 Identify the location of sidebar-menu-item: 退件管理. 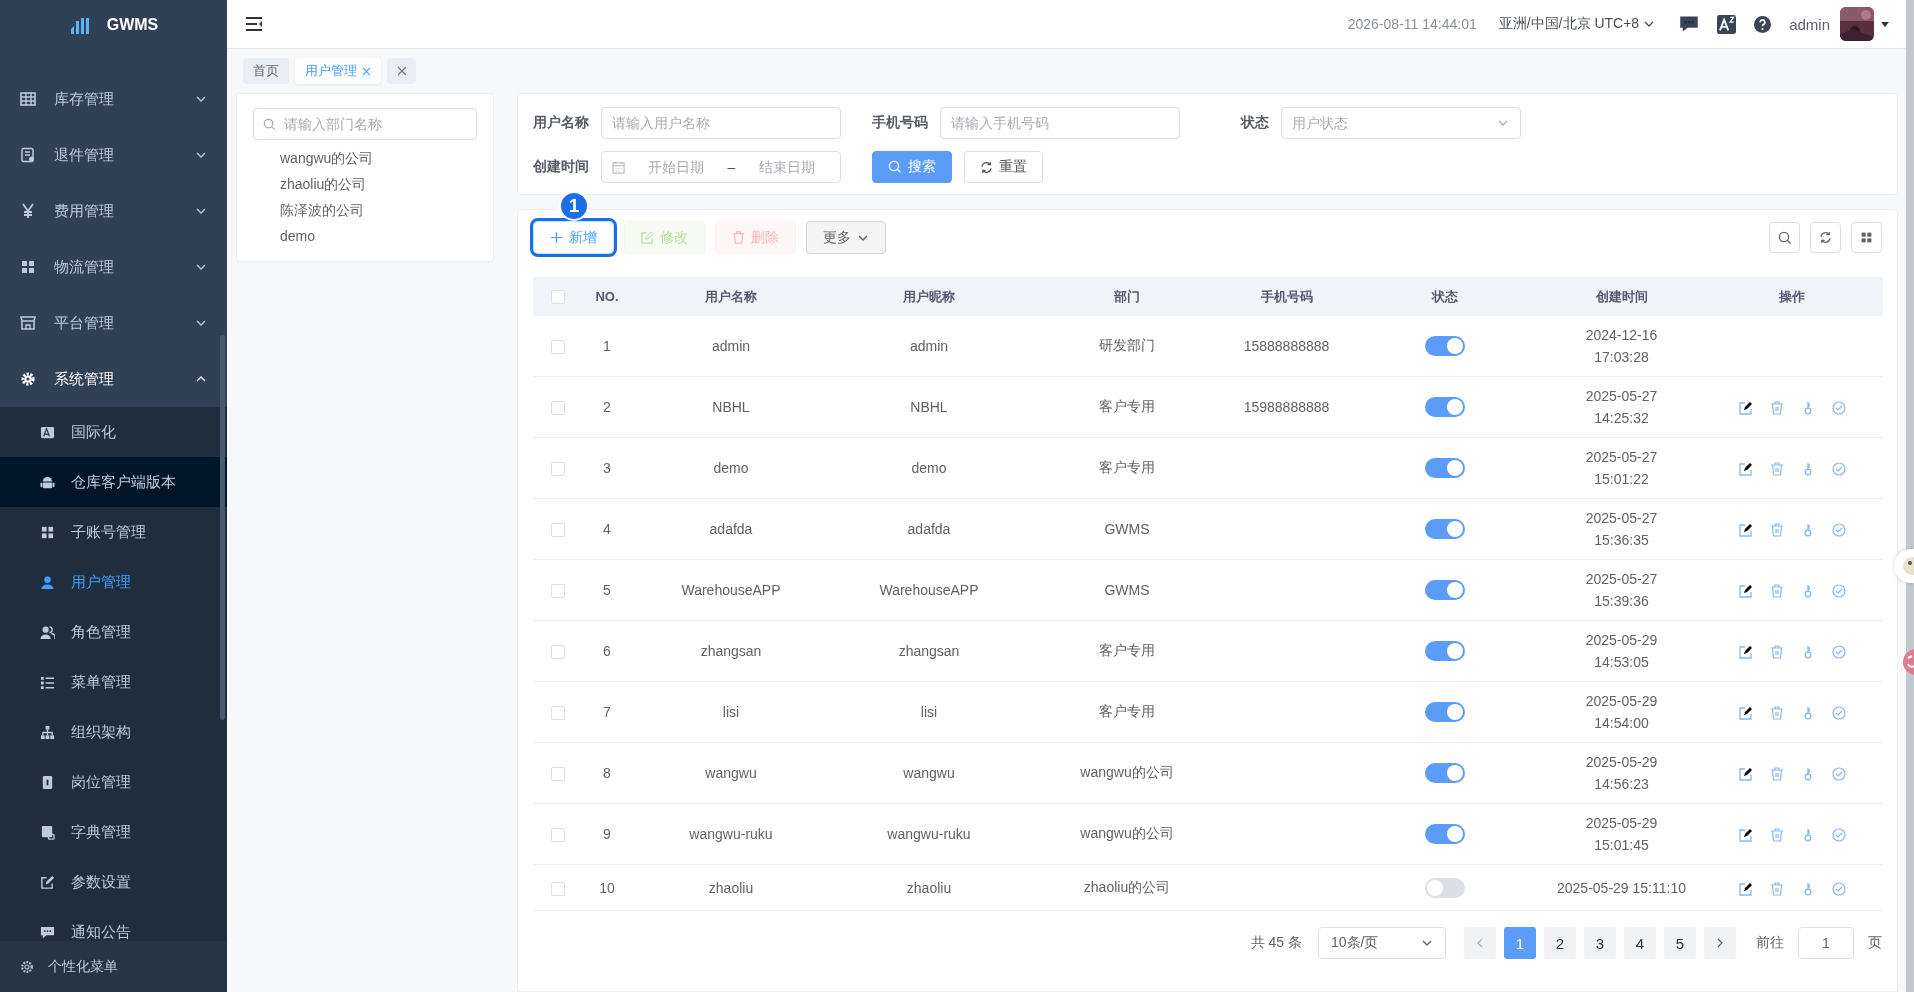
(113, 155).